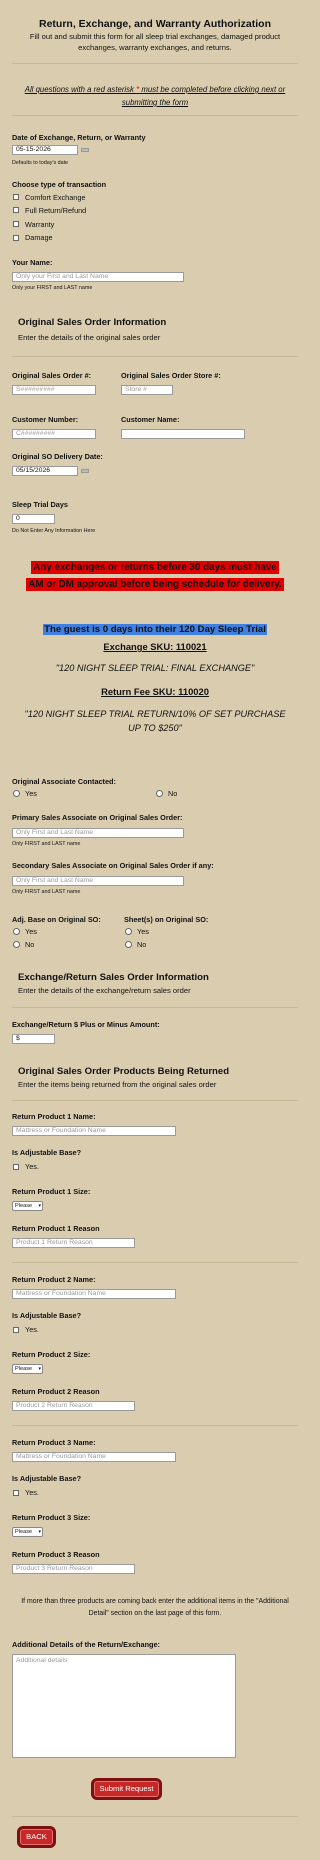  I want to click on checkbox-full-return, so click(16, 210).